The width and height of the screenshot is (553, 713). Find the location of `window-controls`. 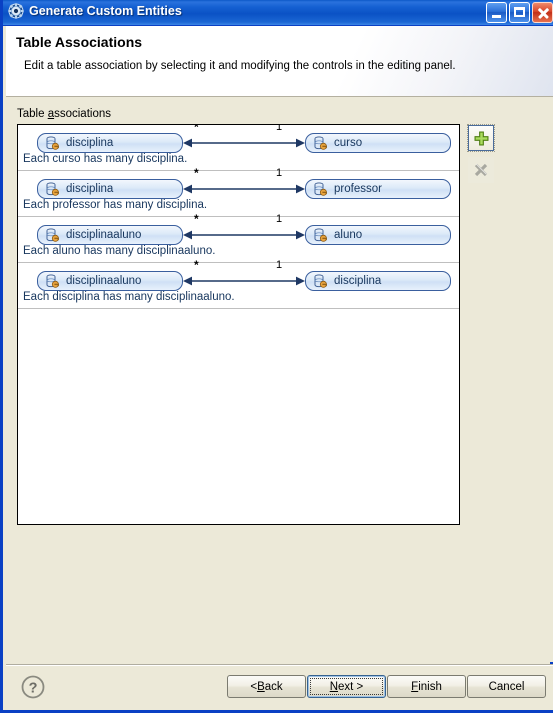

window-controls is located at coordinates (519, 12).